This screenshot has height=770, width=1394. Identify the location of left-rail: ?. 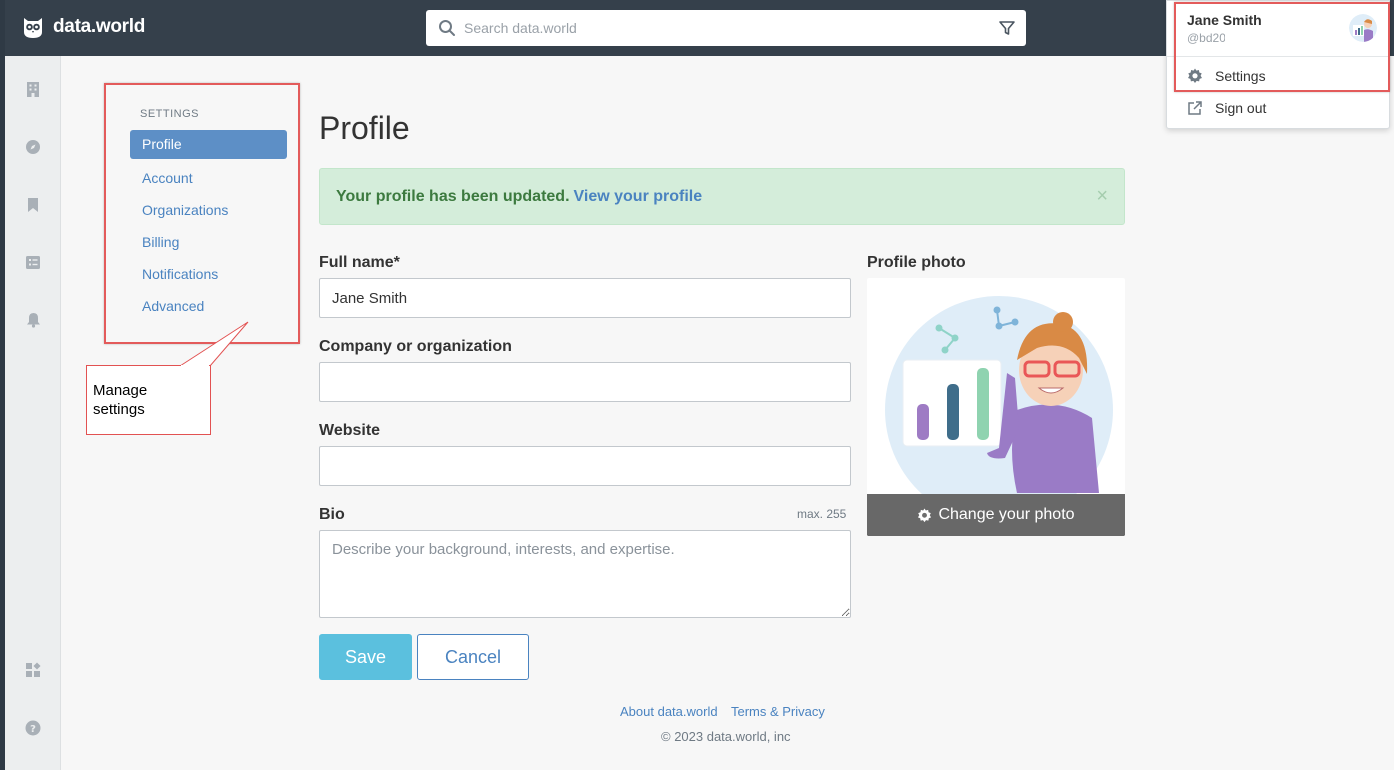
(33, 413).